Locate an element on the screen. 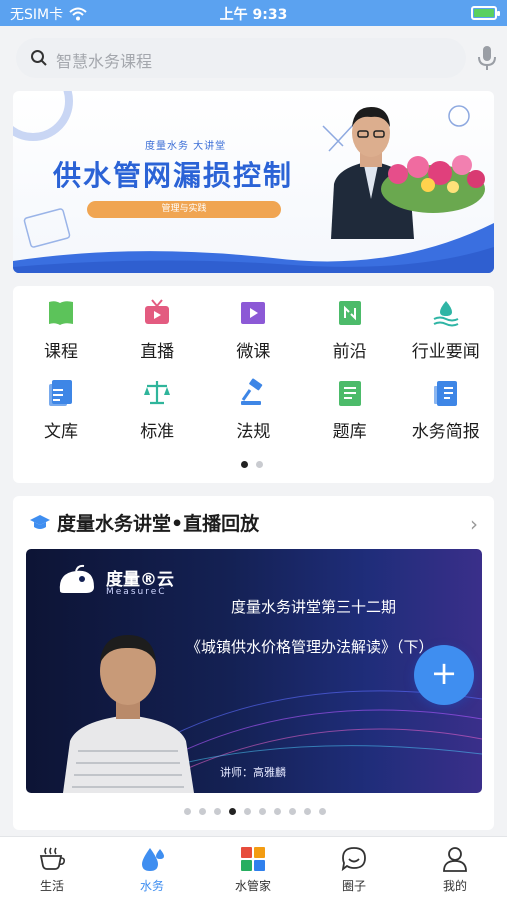 The image size is (507, 900). coffee-icon is located at coordinates (52, 858).